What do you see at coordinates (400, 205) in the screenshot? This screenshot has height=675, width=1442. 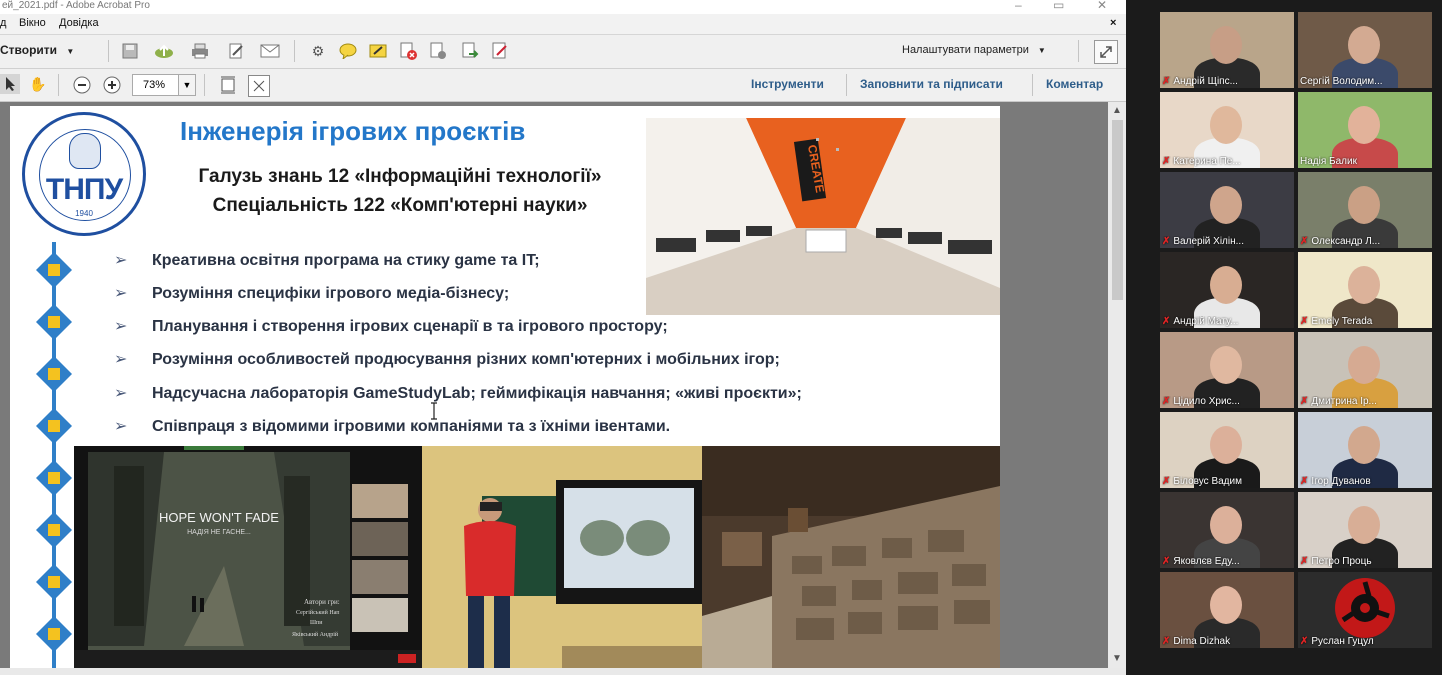 I see `specialty: Спеціальність 122 «Комп'ютерні науки»` at bounding box center [400, 205].